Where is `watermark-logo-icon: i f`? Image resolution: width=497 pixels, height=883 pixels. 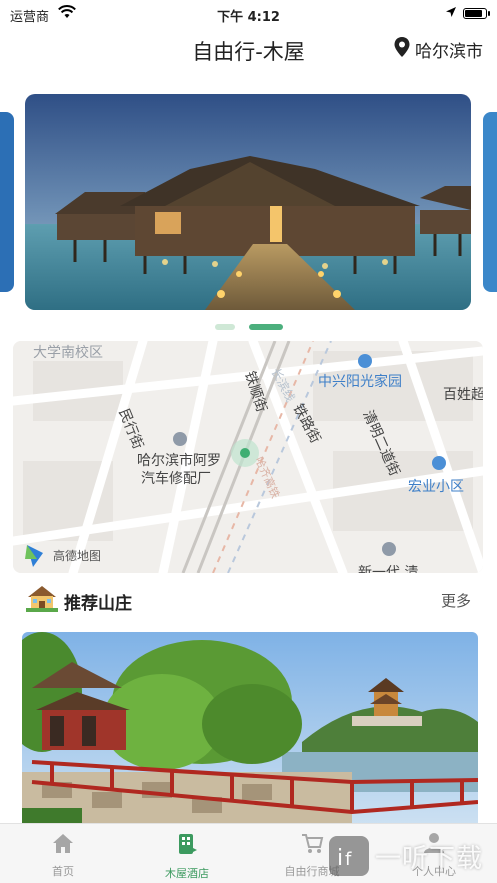
watermark-logo-icon: i f is located at coordinates (349, 856).